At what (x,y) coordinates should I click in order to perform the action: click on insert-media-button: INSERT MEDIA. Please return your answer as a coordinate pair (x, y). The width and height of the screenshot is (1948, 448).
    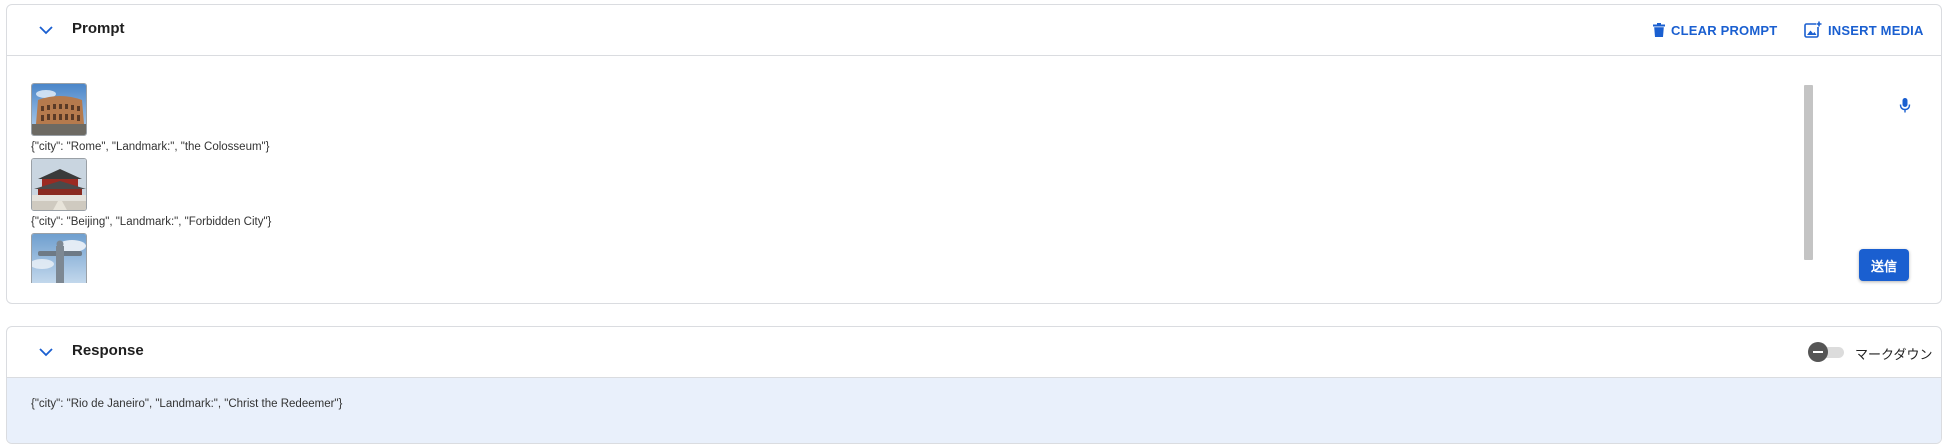
    Looking at the image, I should click on (1864, 30).